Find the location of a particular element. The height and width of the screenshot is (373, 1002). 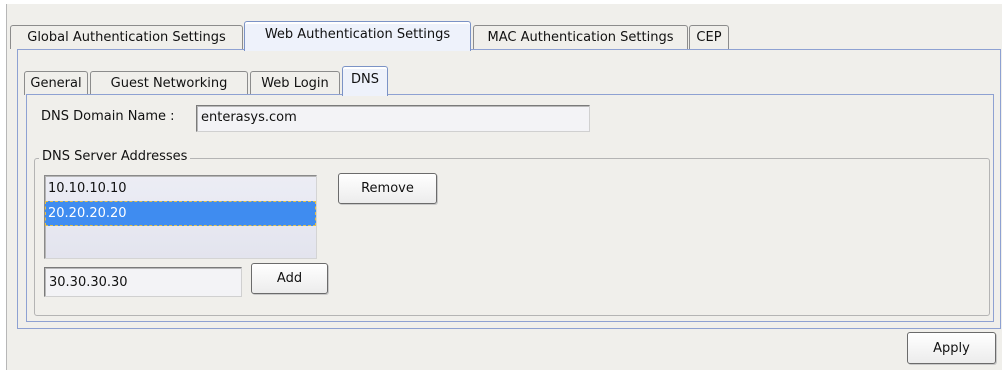

tab-web-login: Web Login is located at coordinates (295, 83).